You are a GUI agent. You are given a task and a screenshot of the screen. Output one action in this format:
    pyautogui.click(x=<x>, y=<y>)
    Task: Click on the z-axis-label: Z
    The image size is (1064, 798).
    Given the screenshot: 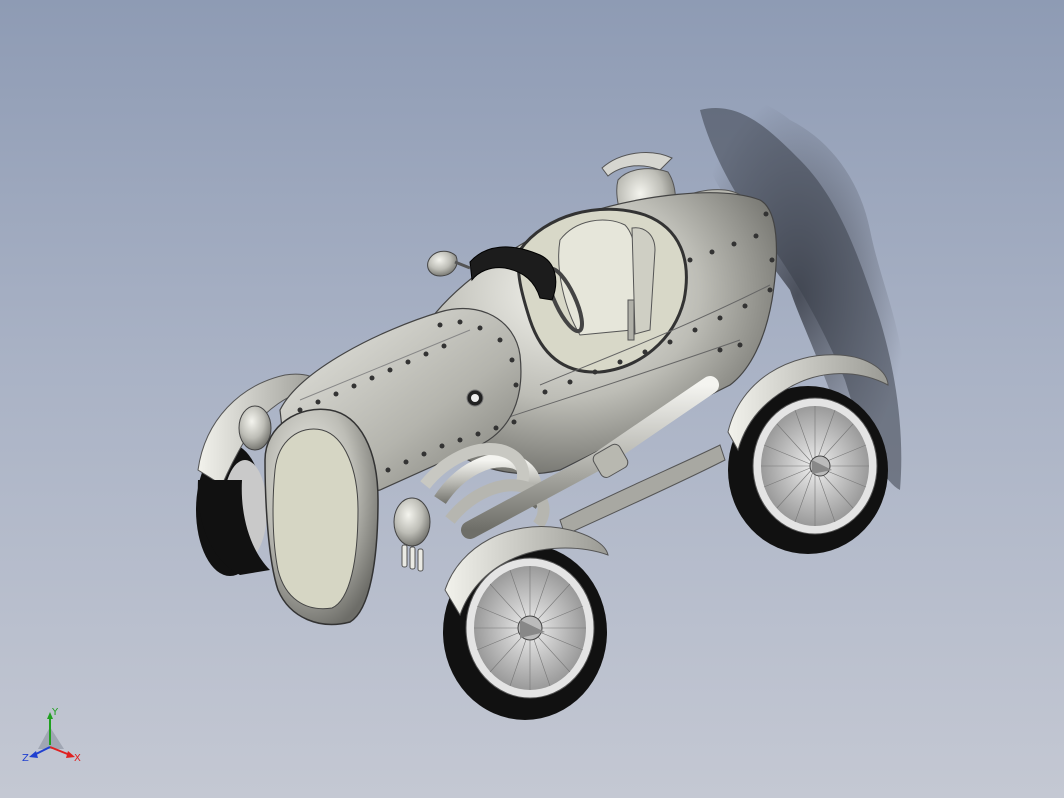 What is the action you would take?
    pyautogui.click(x=25, y=758)
    